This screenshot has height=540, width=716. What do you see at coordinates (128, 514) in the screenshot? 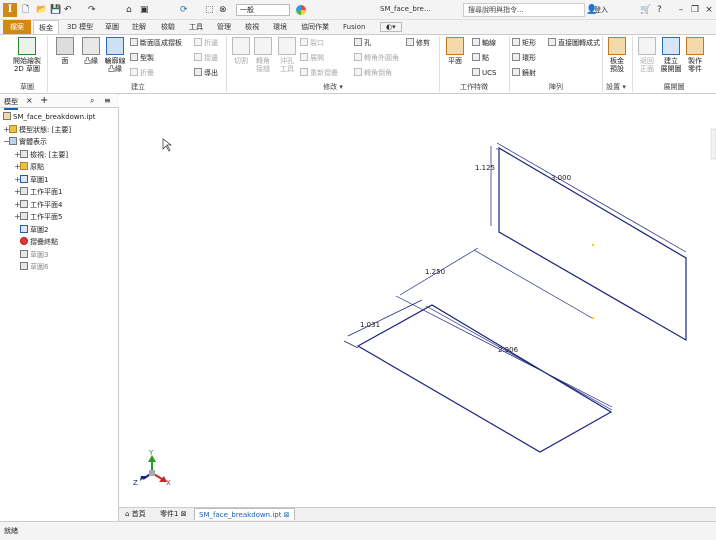
I see `home-icon: ⌂` at bounding box center [128, 514].